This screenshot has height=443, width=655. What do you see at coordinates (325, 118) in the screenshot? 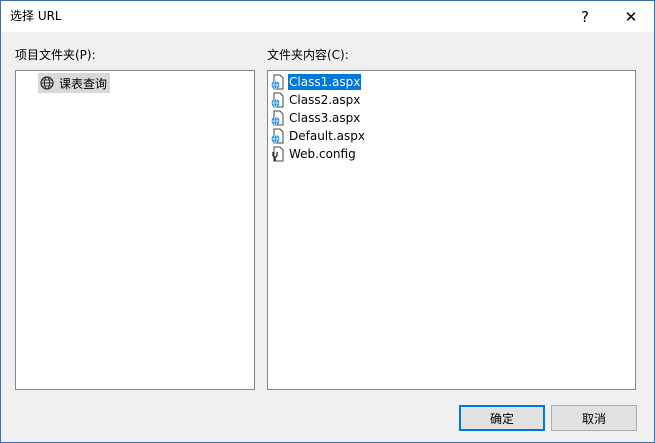
I see `file-name: Class3.aspx` at bounding box center [325, 118].